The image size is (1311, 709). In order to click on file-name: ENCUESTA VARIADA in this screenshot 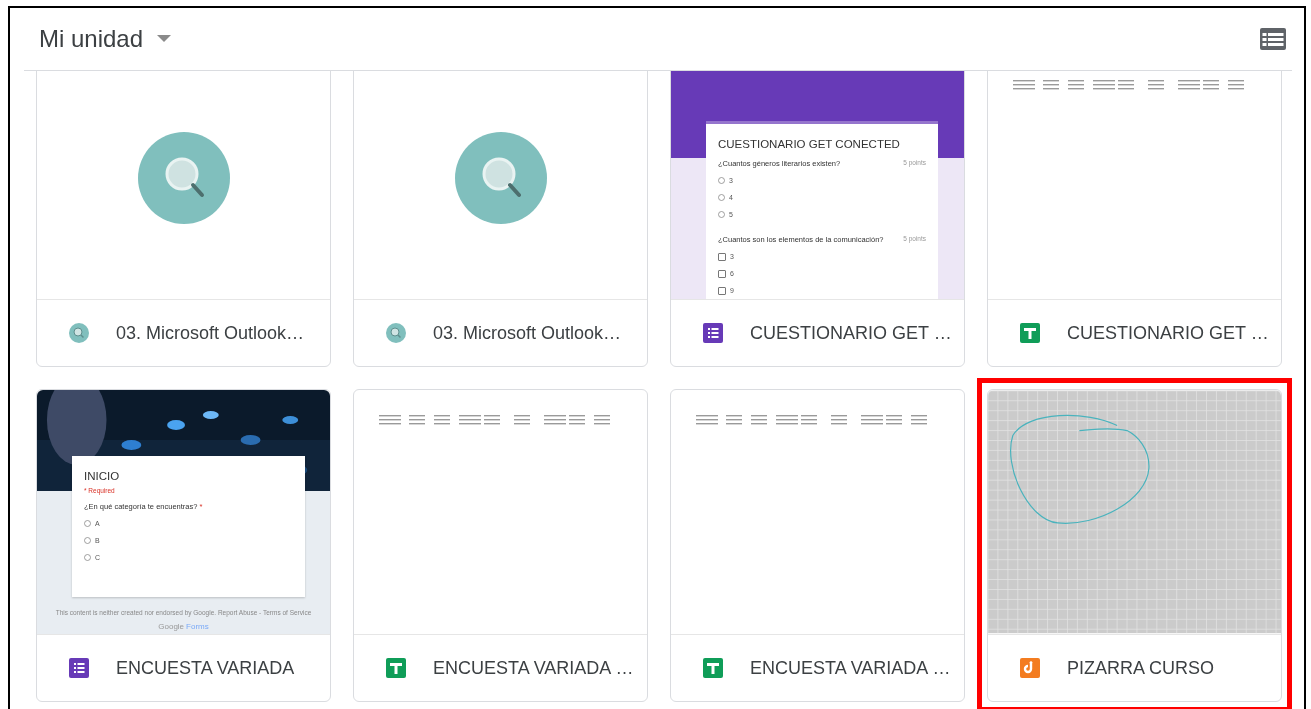, I will do `click(205, 668)`.